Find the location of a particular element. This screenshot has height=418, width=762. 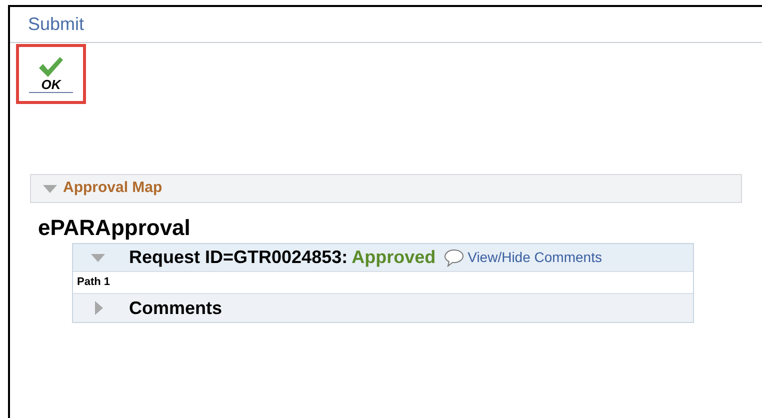

expand-triangle-icon is located at coordinates (99, 308).